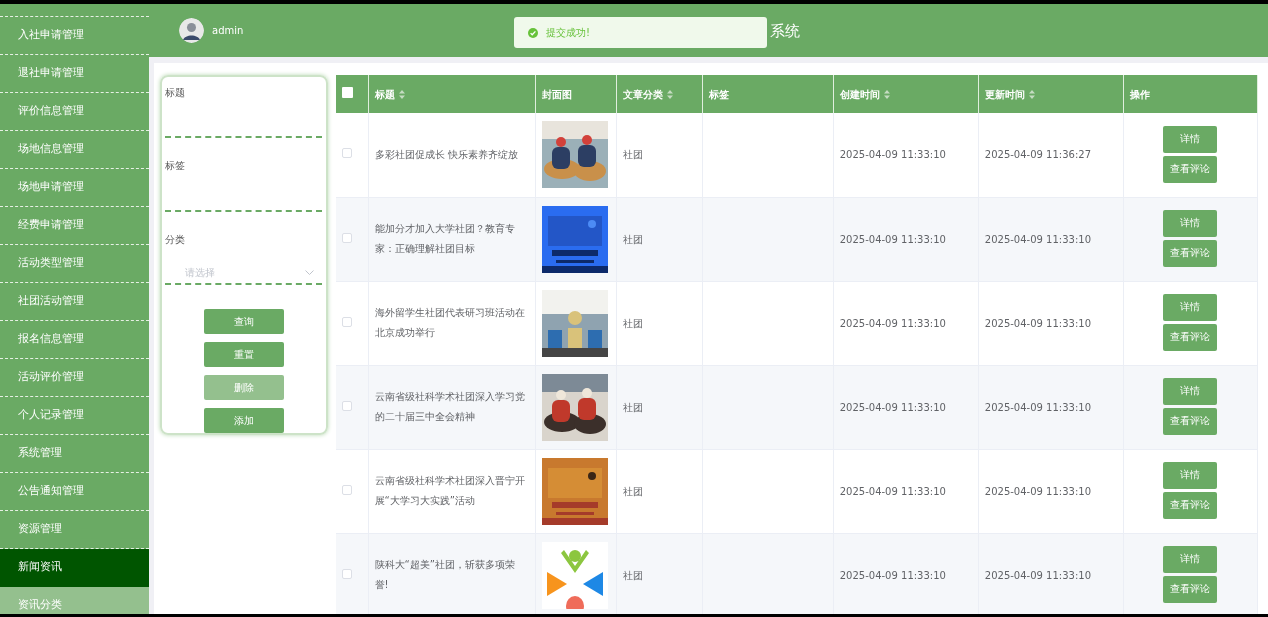 This screenshot has height=617, width=1268. I want to click on select-all-checkbox, so click(347, 92).